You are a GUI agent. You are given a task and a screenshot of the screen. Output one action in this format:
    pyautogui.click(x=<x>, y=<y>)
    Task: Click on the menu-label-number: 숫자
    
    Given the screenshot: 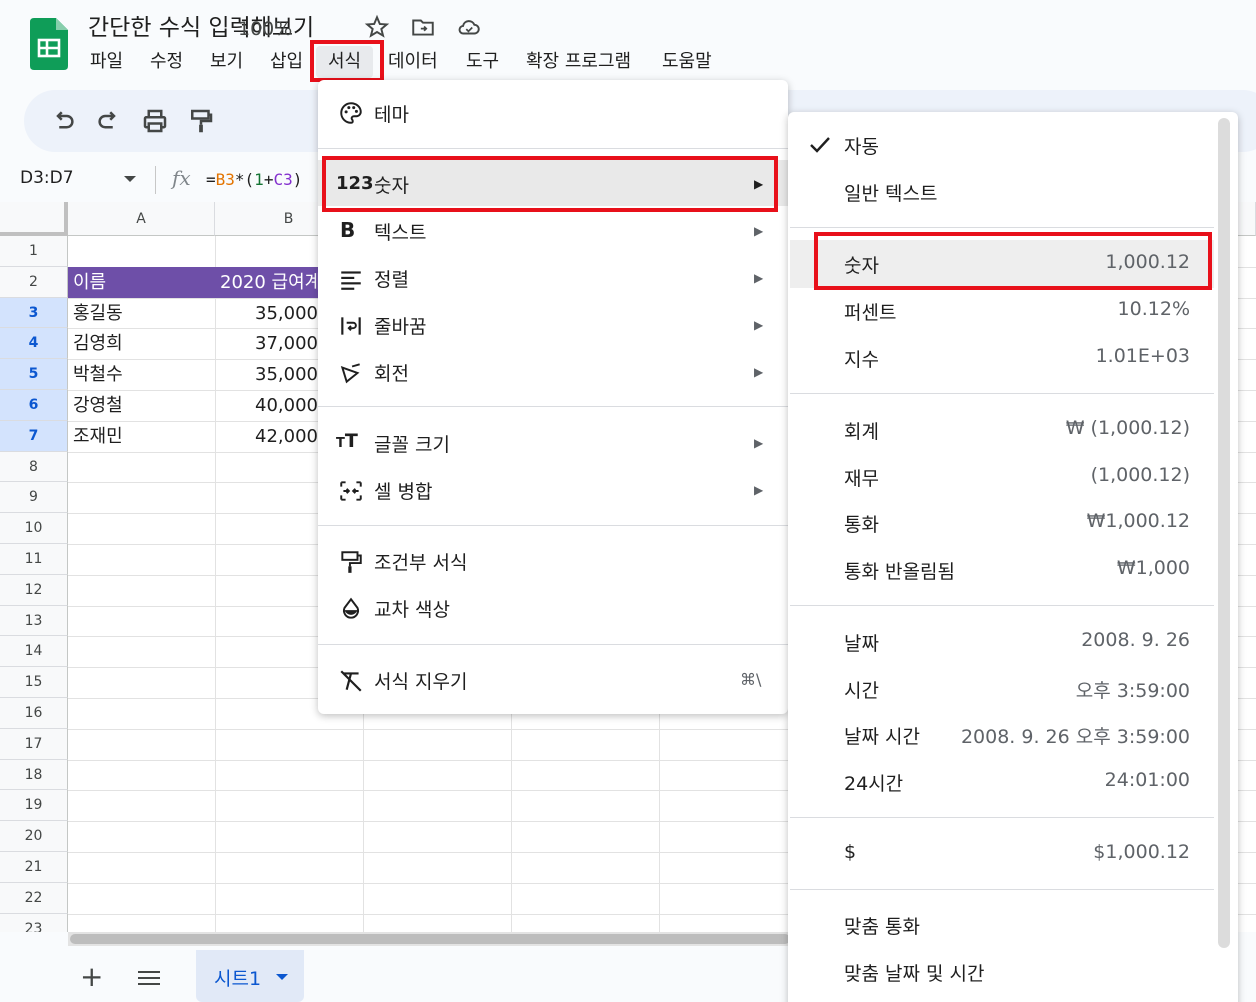 What is the action you would take?
    pyautogui.click(x=391, y=184)
    